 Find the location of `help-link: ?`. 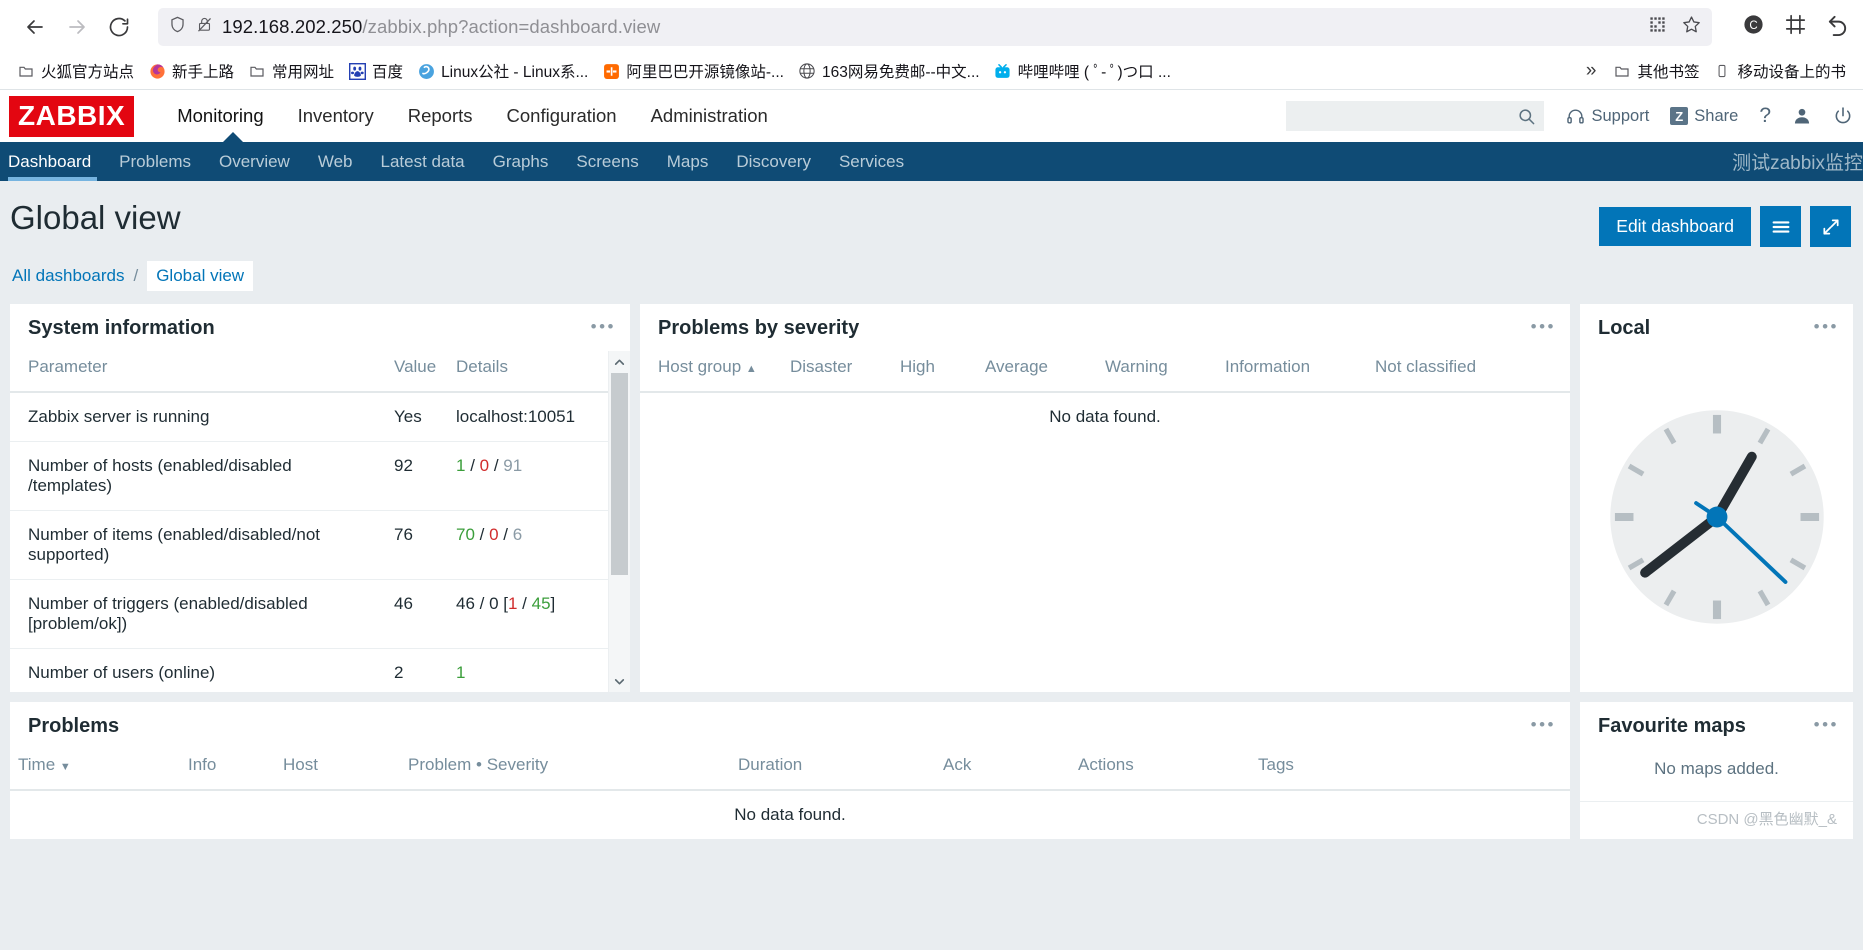

help-link: ? is located at coordinates (1765, 116).